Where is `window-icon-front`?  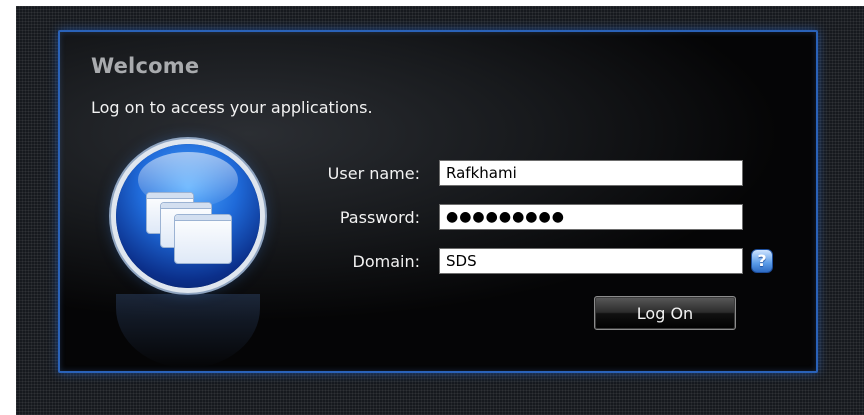
window-icon-front is located at coordinates (203, 239).